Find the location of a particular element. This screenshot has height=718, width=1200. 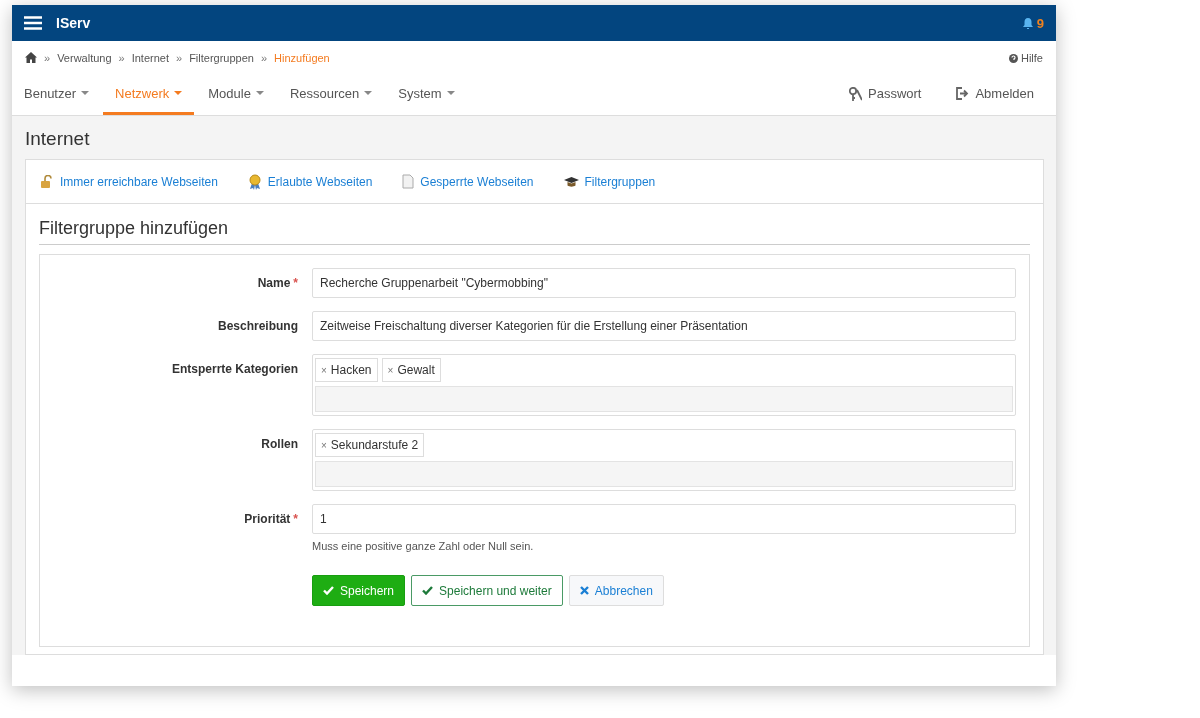

field-label: Entsperrte Kategorien is located at coordinates (234, 369).